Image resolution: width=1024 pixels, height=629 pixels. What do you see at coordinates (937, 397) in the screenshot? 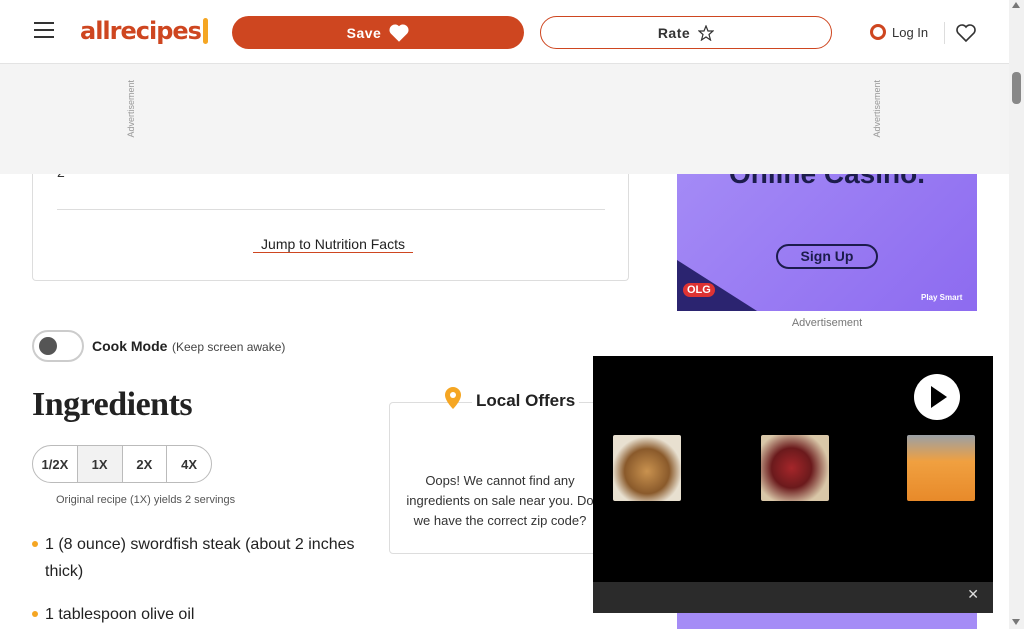
I see `play-icon` at bounding box center [937, 397].